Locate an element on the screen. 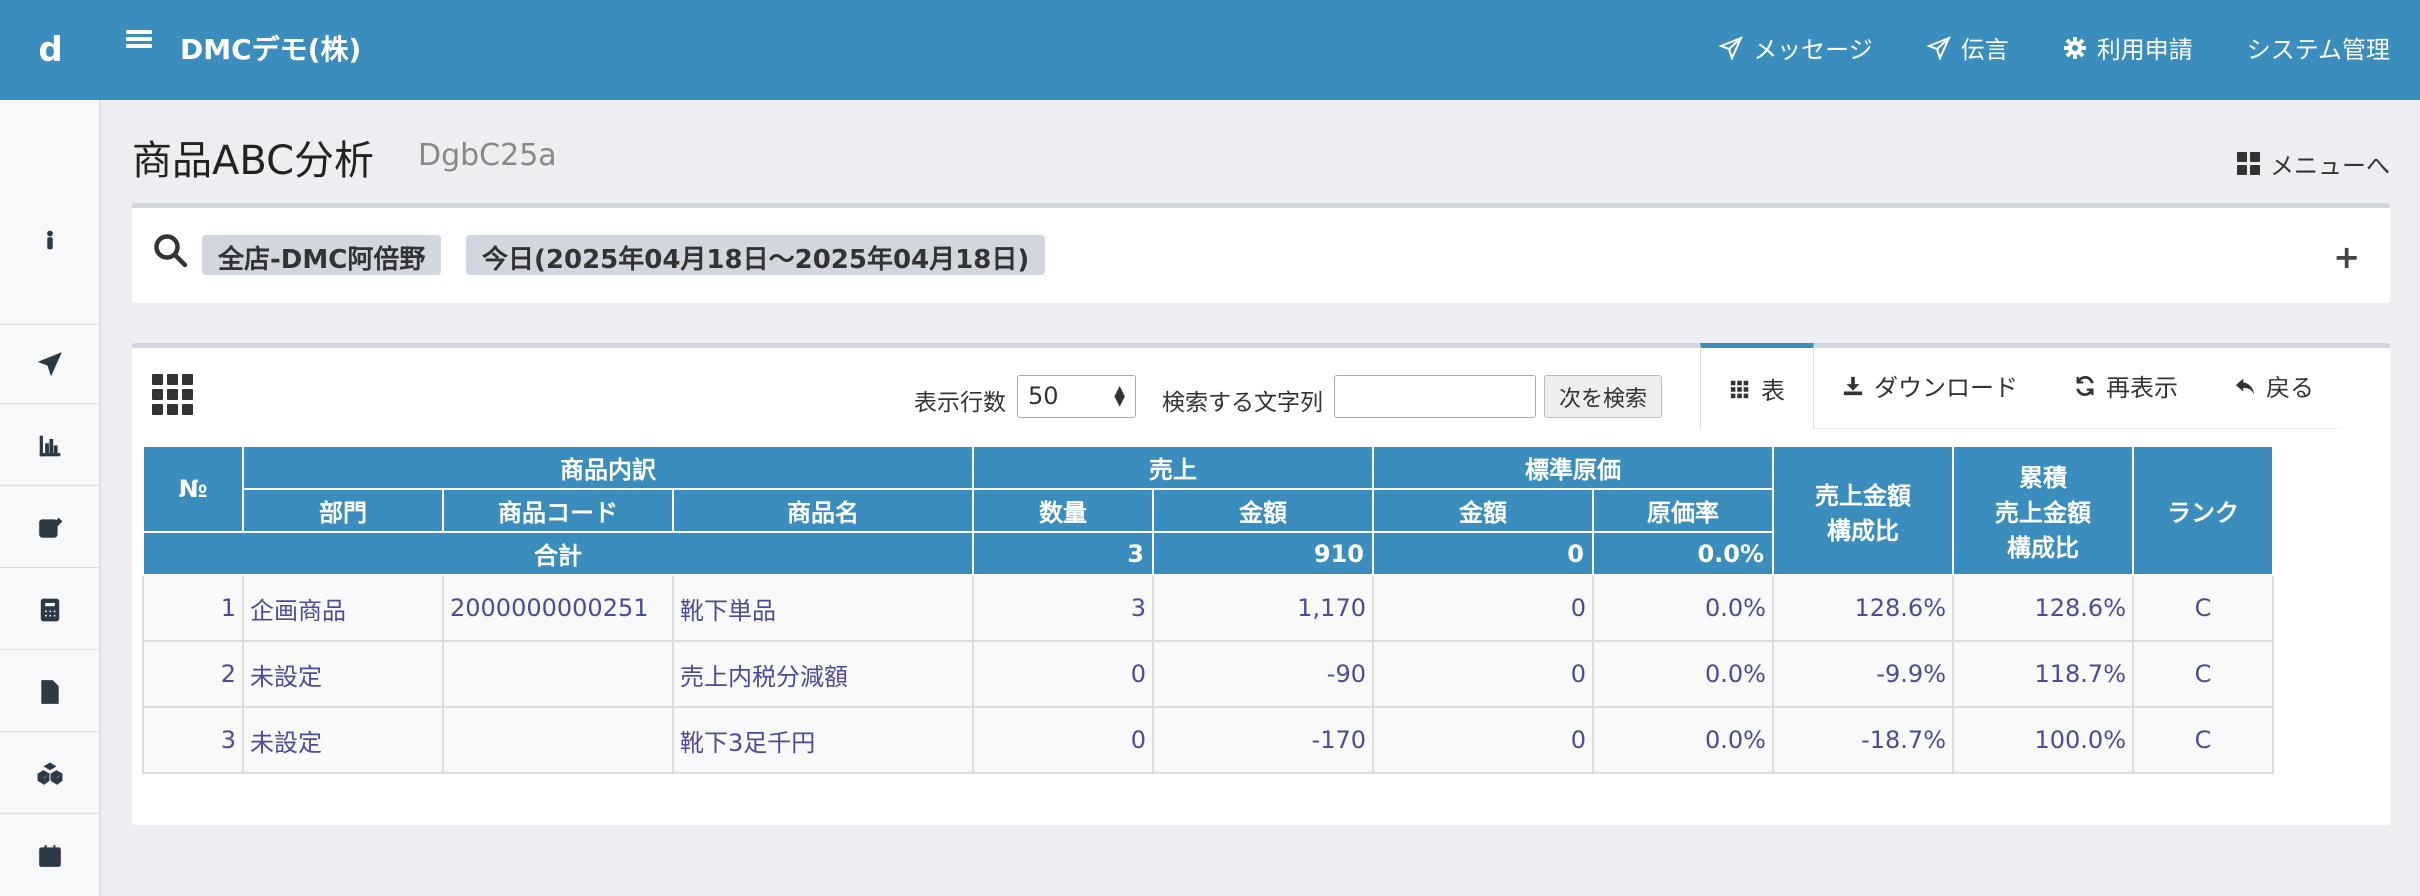 The width and height of the screenshot is (2420, 896). col-header-sales-amount: 金額 is located at coordinates (1263, 510).